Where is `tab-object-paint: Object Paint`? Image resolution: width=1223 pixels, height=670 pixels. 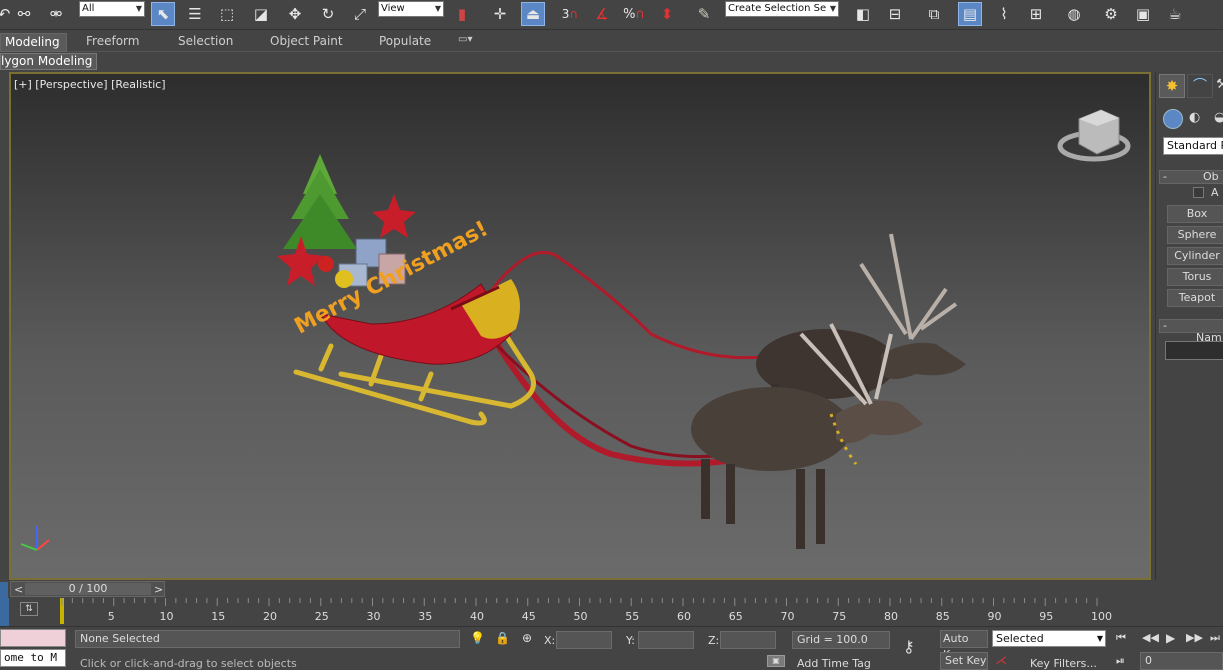 tab-object-paint: Object Paint is located at coordinates (306, 41).